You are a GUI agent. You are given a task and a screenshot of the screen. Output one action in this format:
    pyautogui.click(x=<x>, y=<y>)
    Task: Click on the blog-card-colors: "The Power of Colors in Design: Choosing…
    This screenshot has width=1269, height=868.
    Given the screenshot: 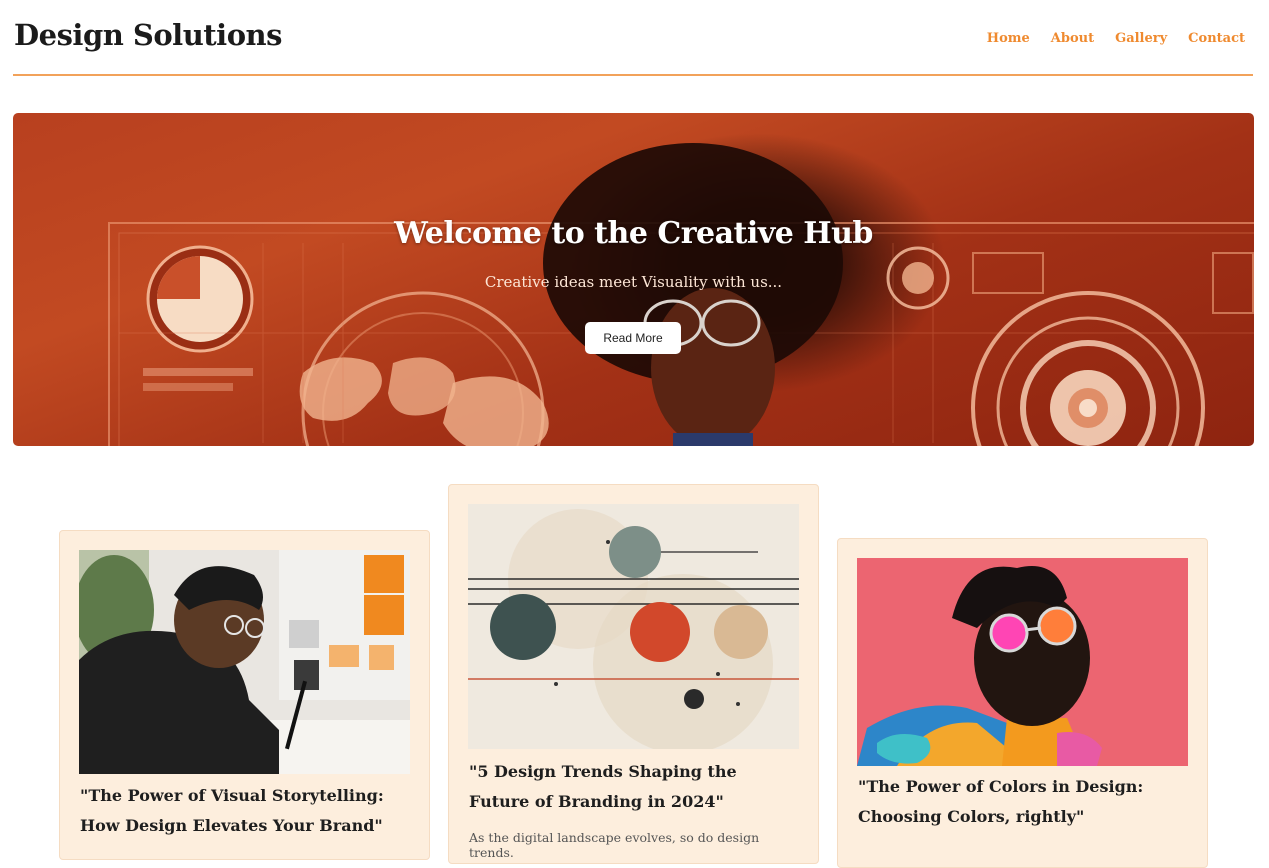 What is the action you would take?
    pyautogui.click(x=1022, y=703)
    